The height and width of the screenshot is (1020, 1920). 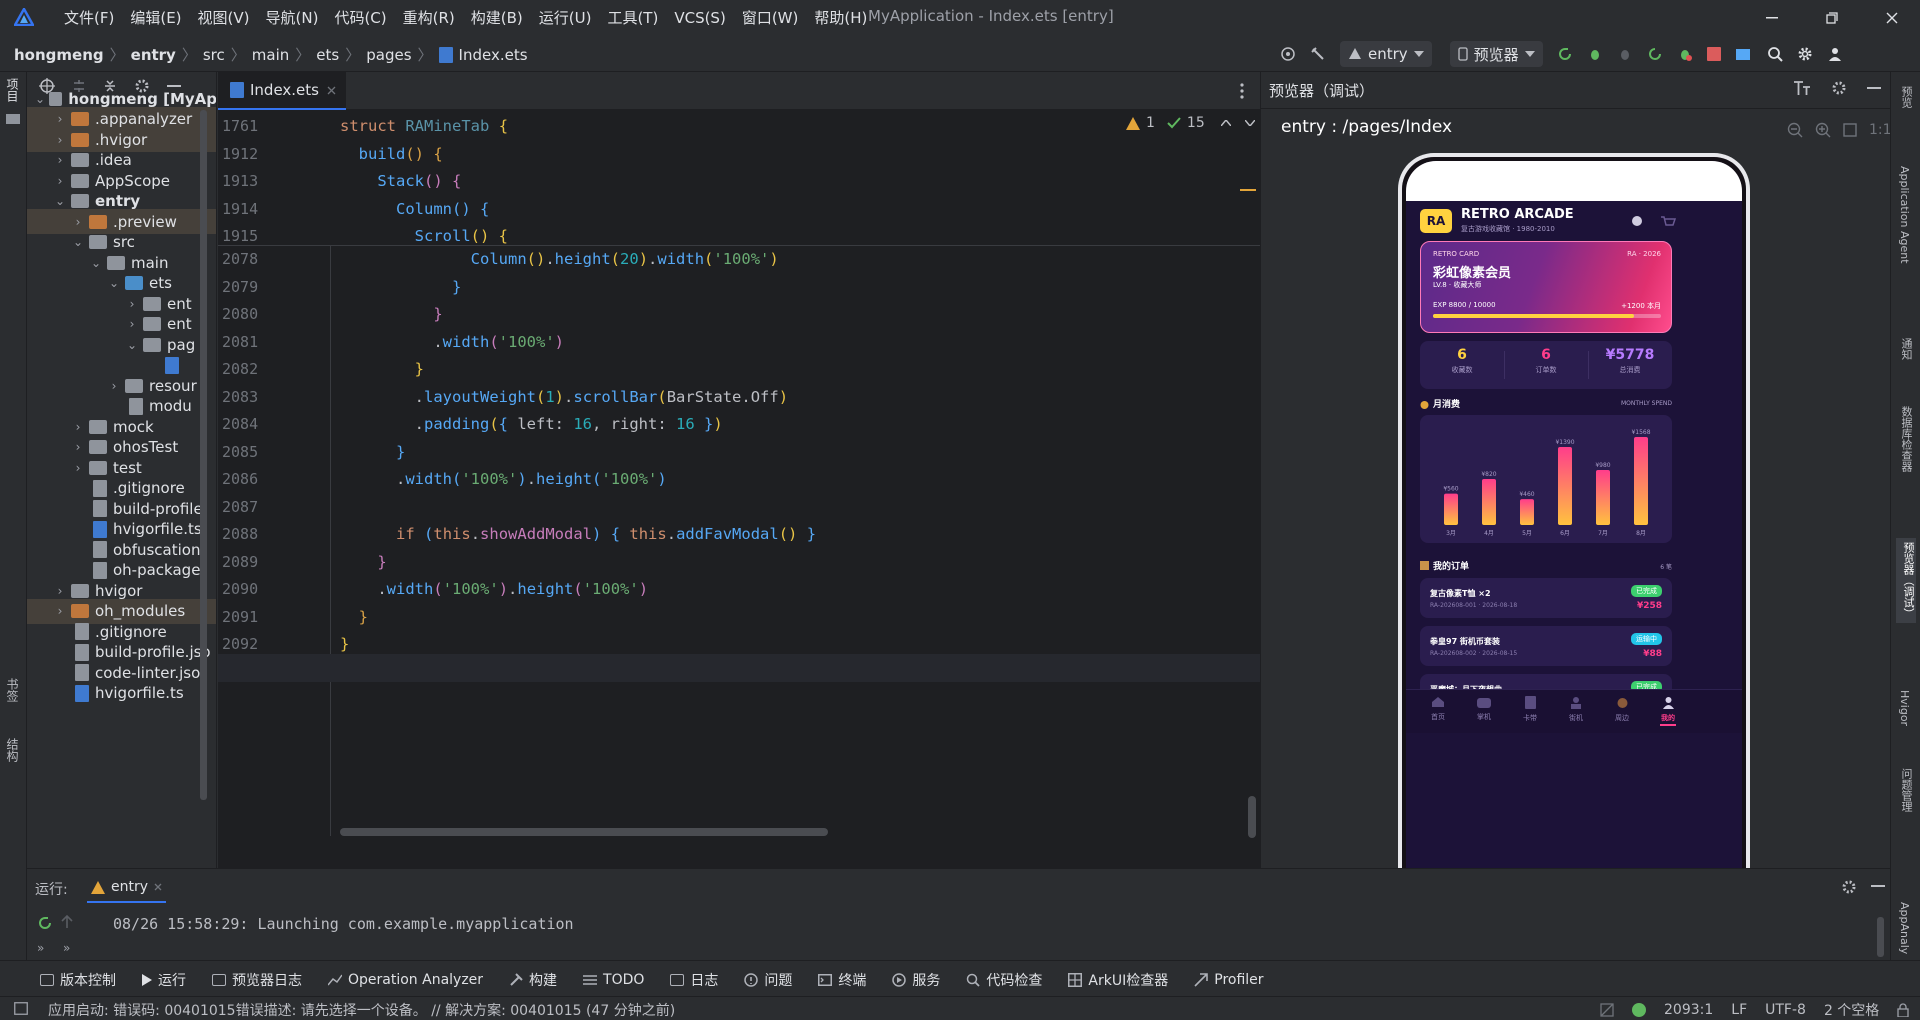 I want to click on attach-debugger-icon, so click(x=1625, y=54).